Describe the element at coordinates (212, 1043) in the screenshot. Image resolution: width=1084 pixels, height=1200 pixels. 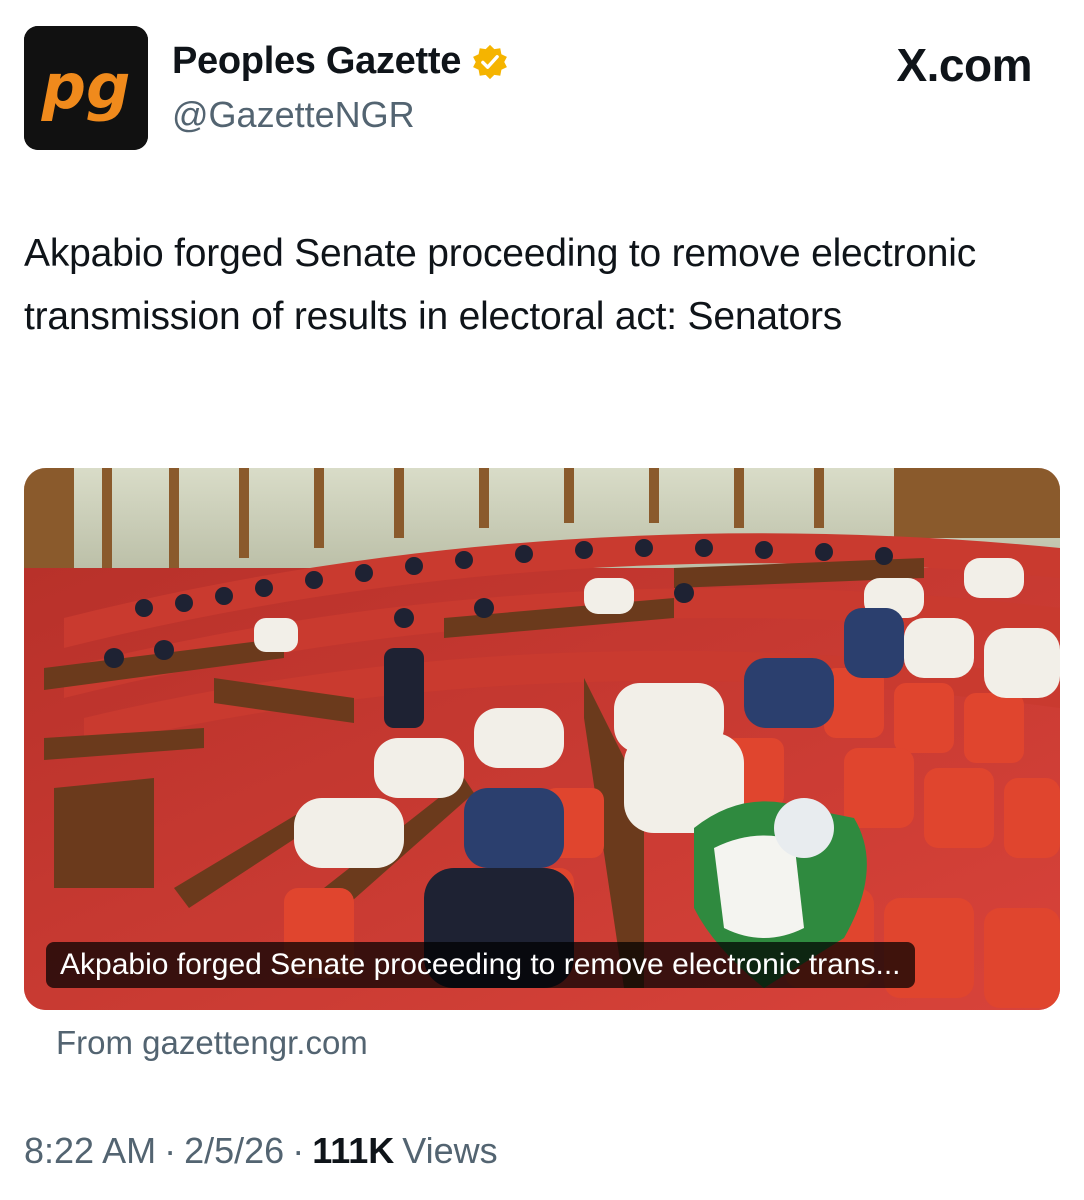
I see `link-card-source: From gazettengr.com` at that location.